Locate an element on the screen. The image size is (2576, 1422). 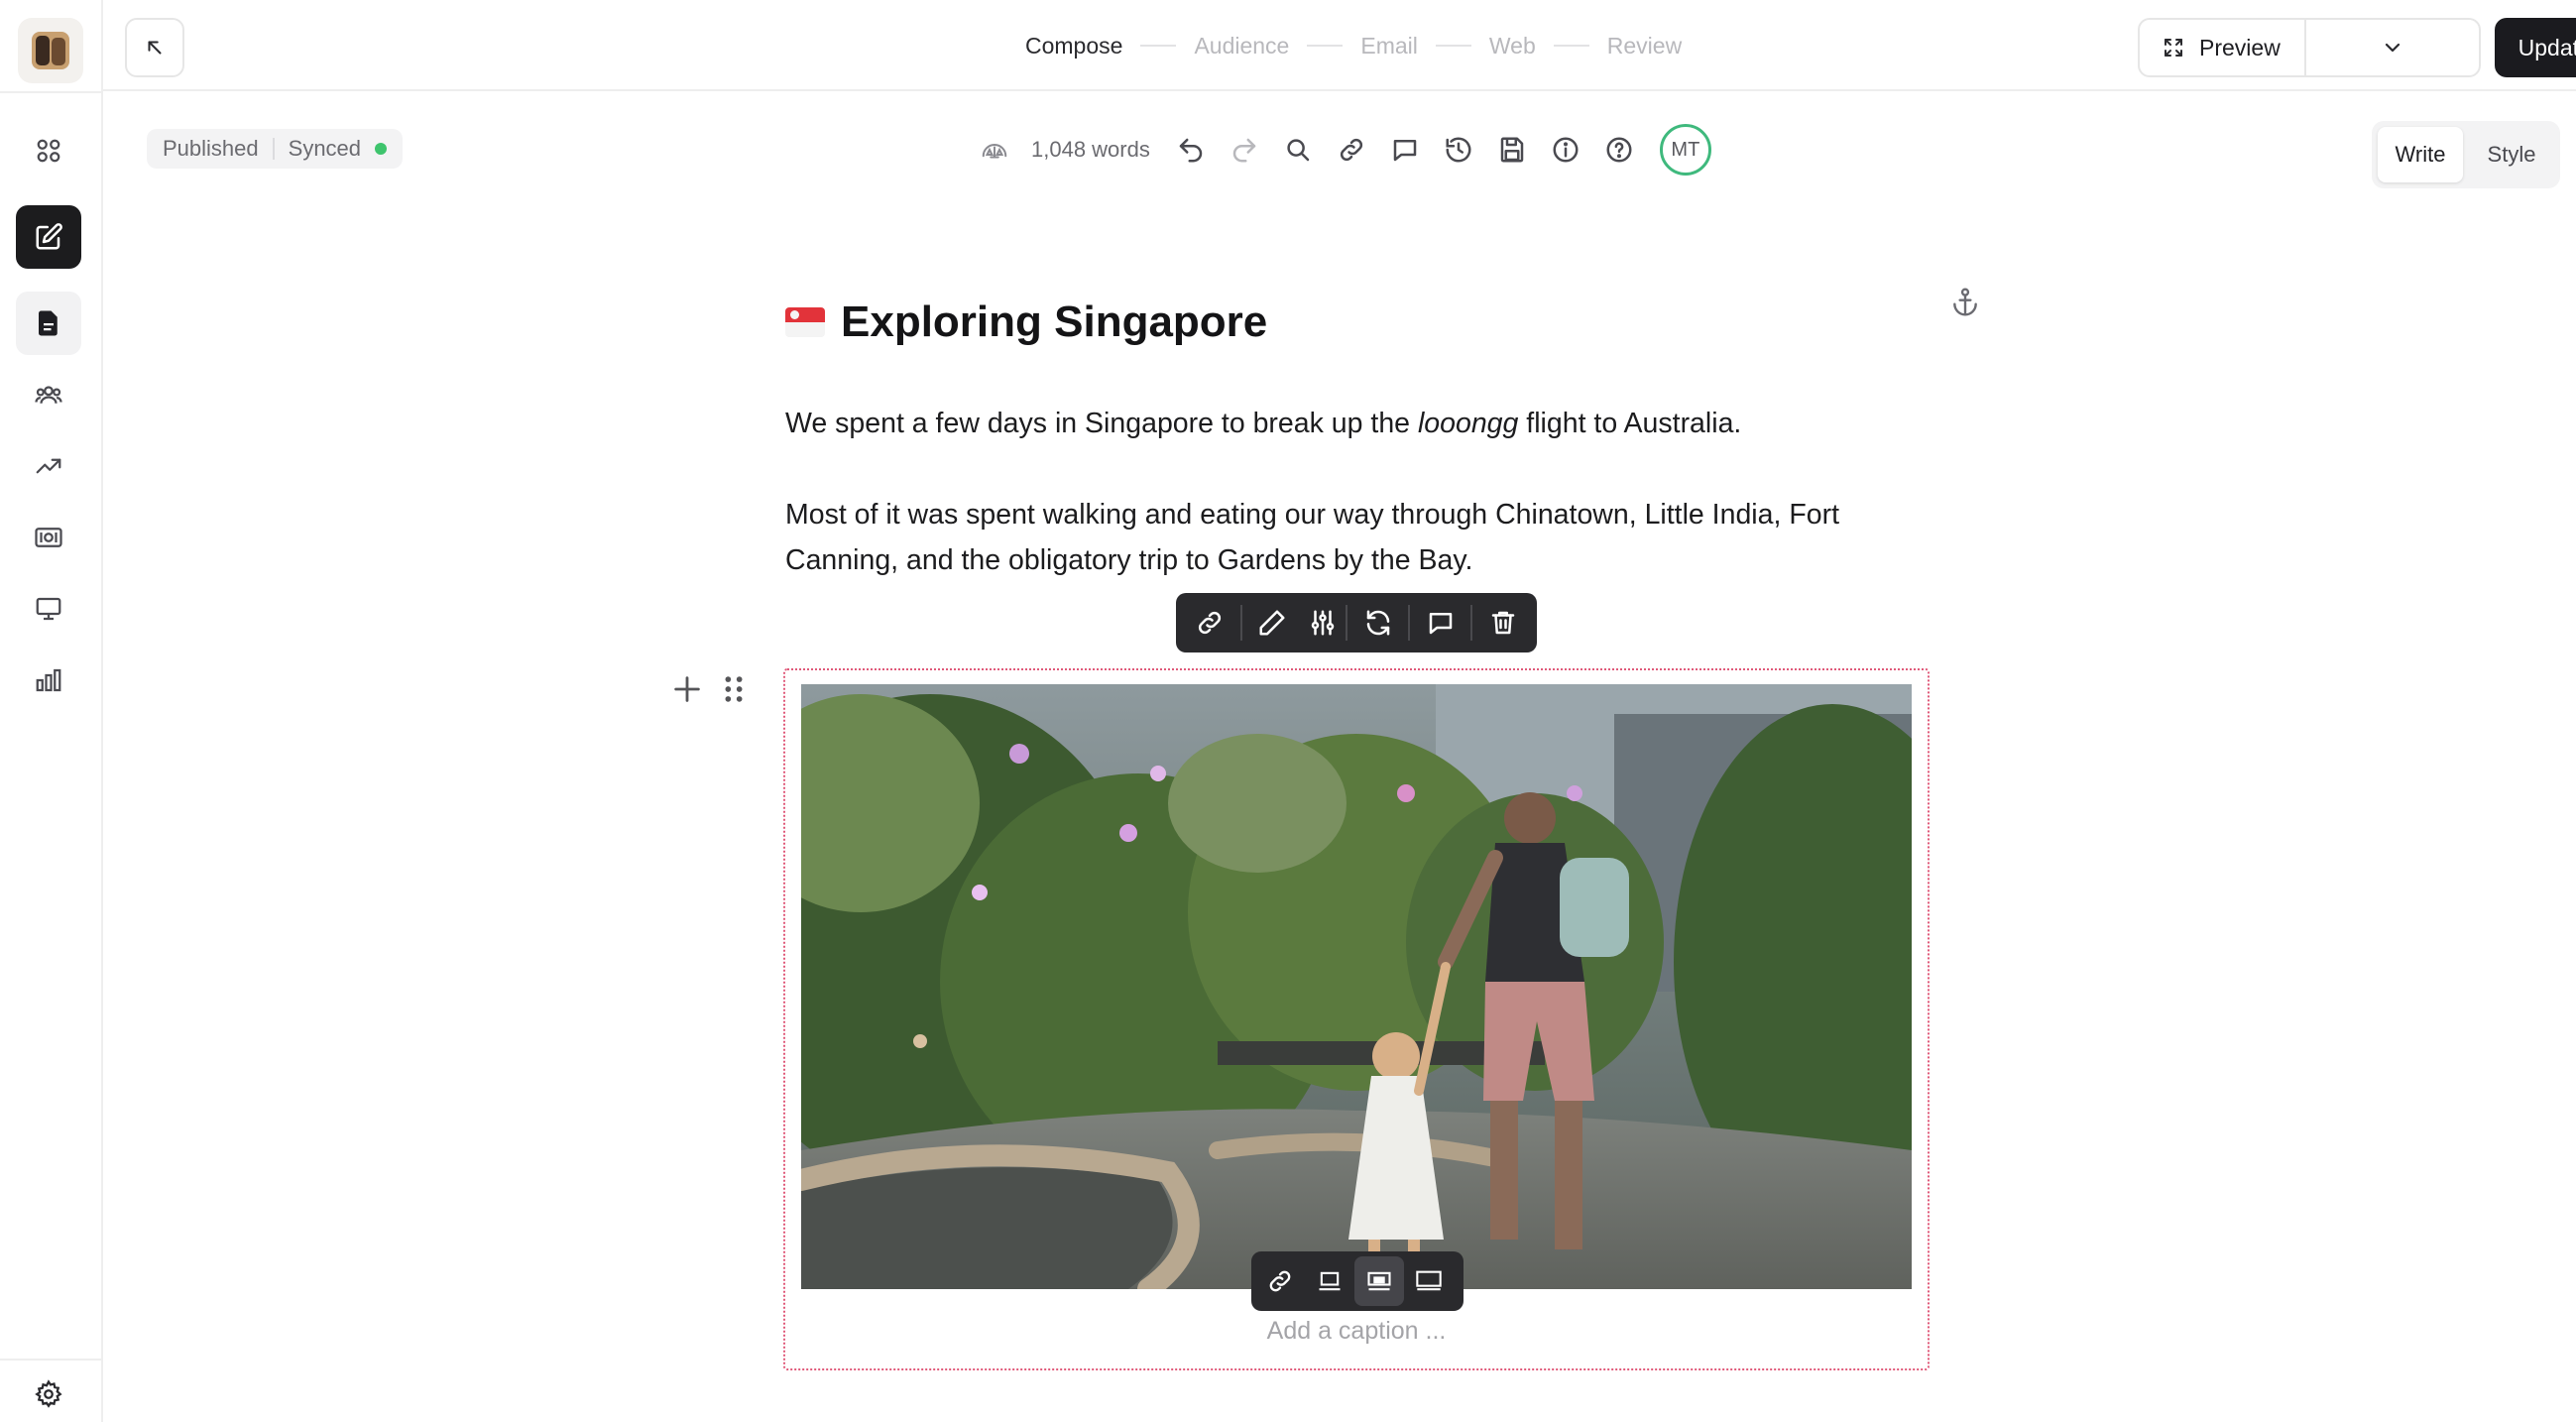
image-width-normal-button is located at coordinates (1329, 1281).